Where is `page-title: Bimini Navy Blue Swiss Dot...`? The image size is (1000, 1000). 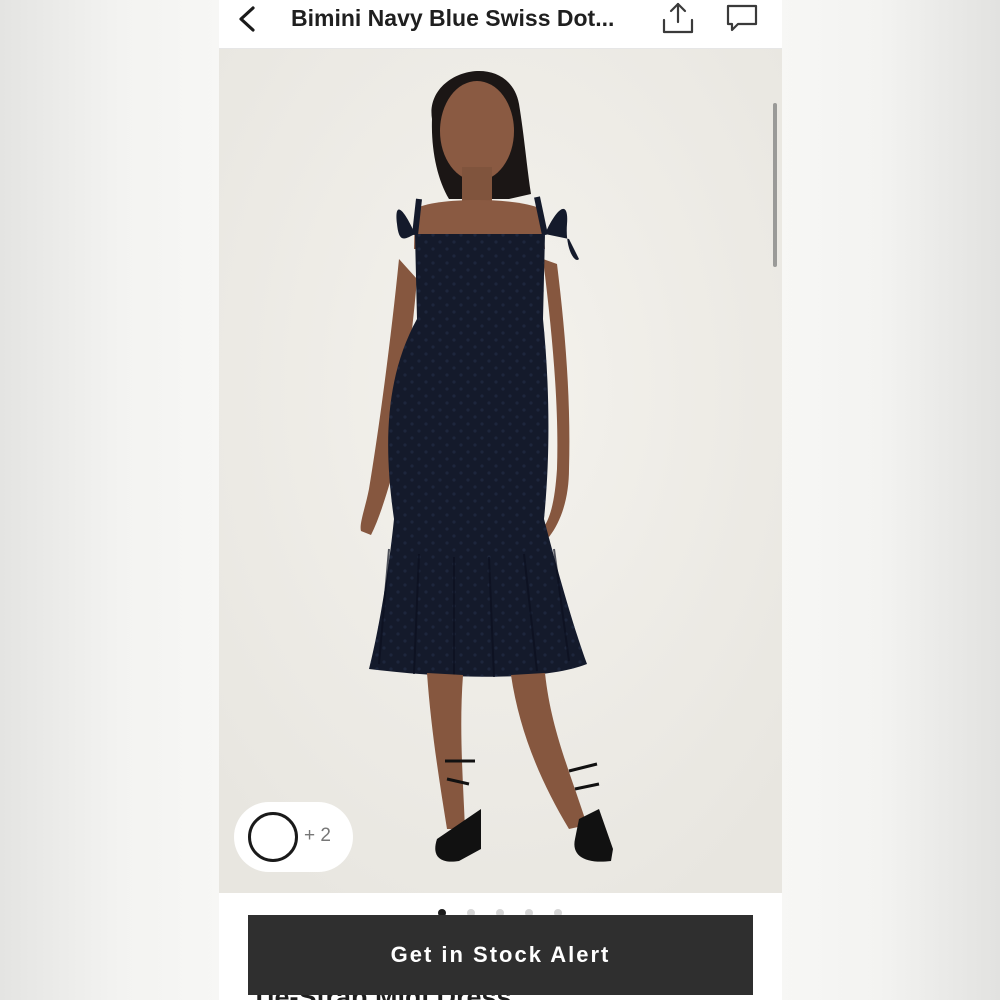
page-title: Bimini Navy Blue Swiss Dot... is located at coordinates (453, 18).